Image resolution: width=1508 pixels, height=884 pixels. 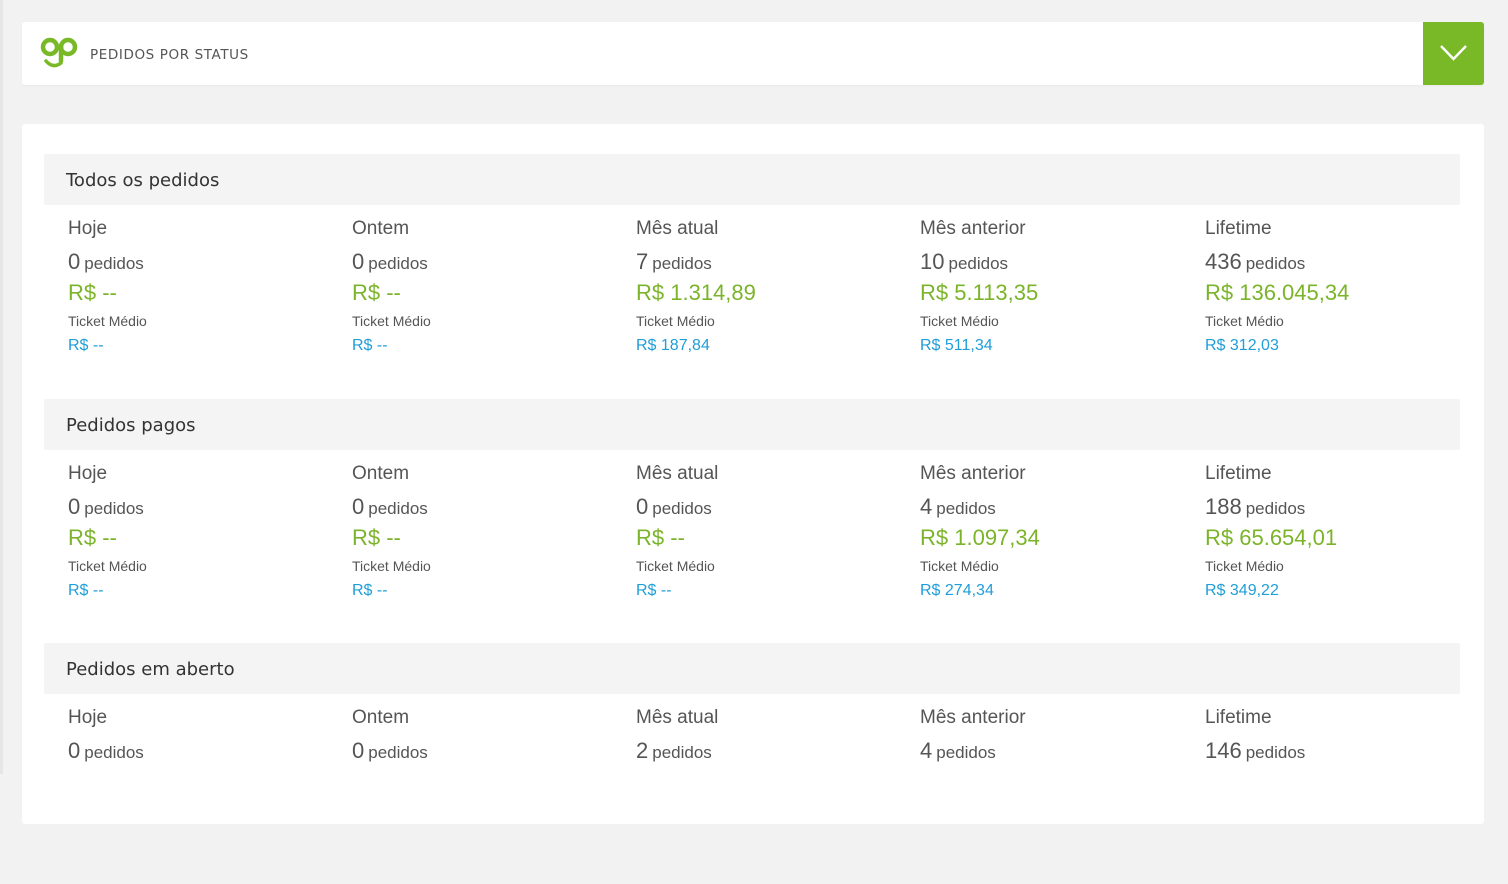 I want to click on chevron-down-icon, so click(x=1453, y=53).